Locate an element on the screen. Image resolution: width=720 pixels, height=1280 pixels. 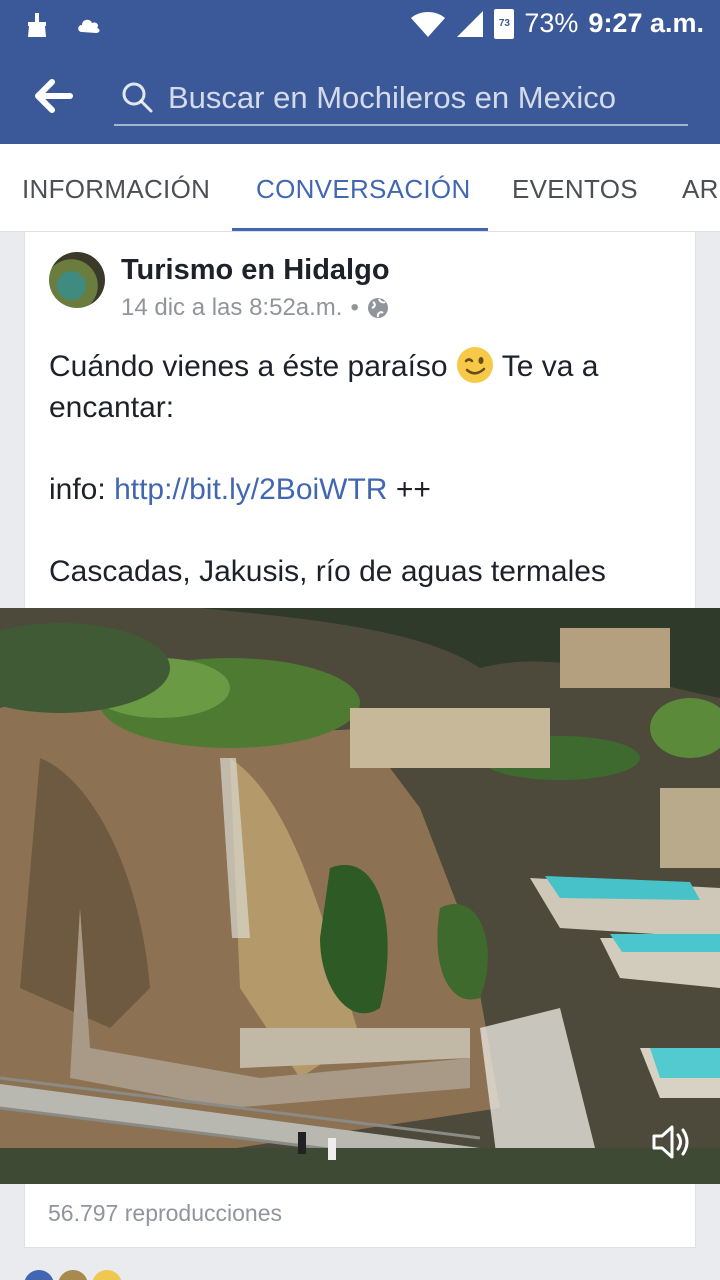
wink-emoji-icon is located at coordinates (474, 365).